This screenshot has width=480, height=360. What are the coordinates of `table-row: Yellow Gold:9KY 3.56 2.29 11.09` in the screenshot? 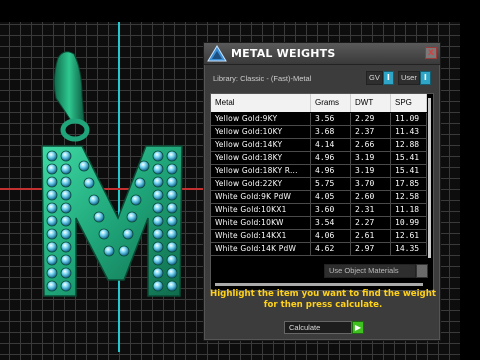 It's located at (319, 119).